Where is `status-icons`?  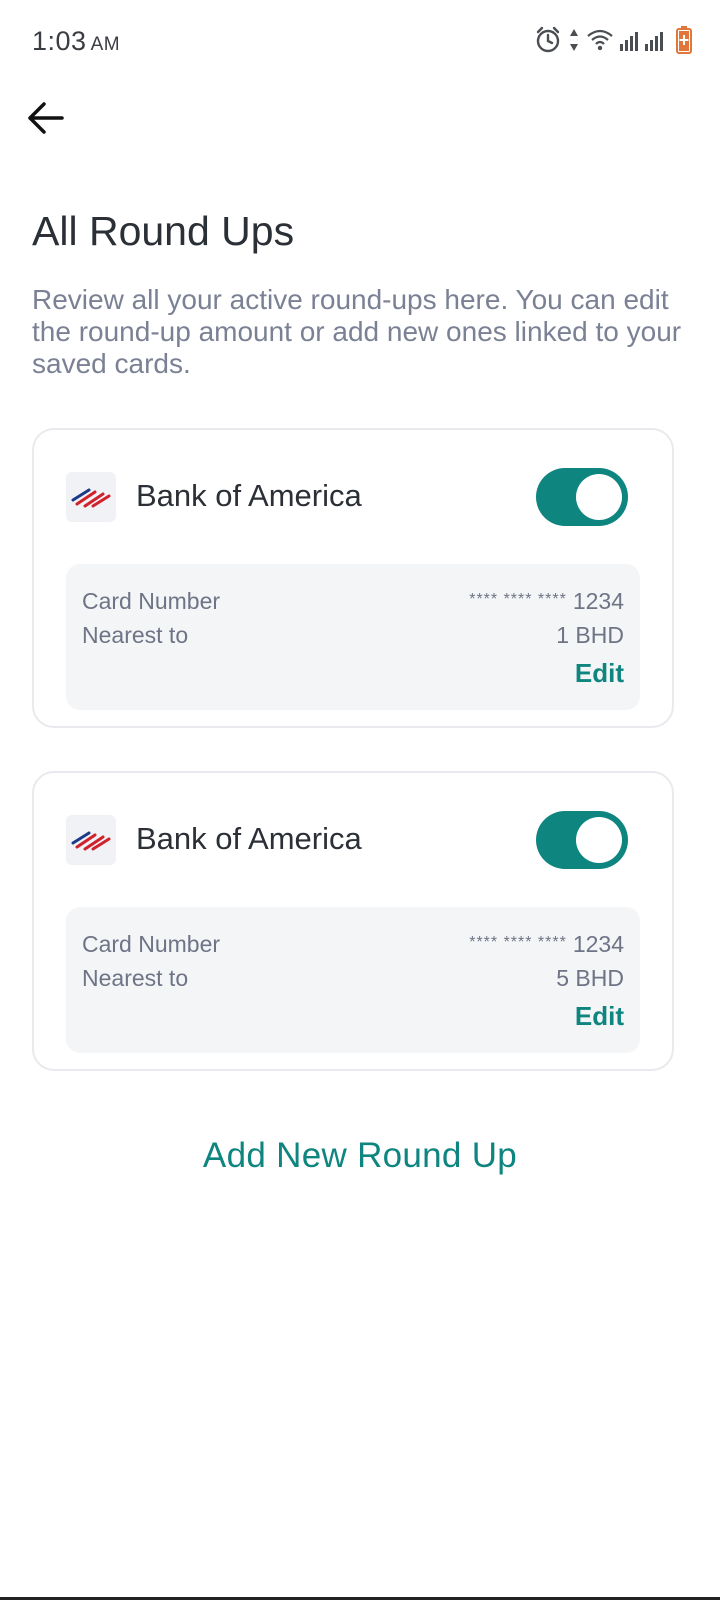
status-icons is located at coordinates (613, 40).